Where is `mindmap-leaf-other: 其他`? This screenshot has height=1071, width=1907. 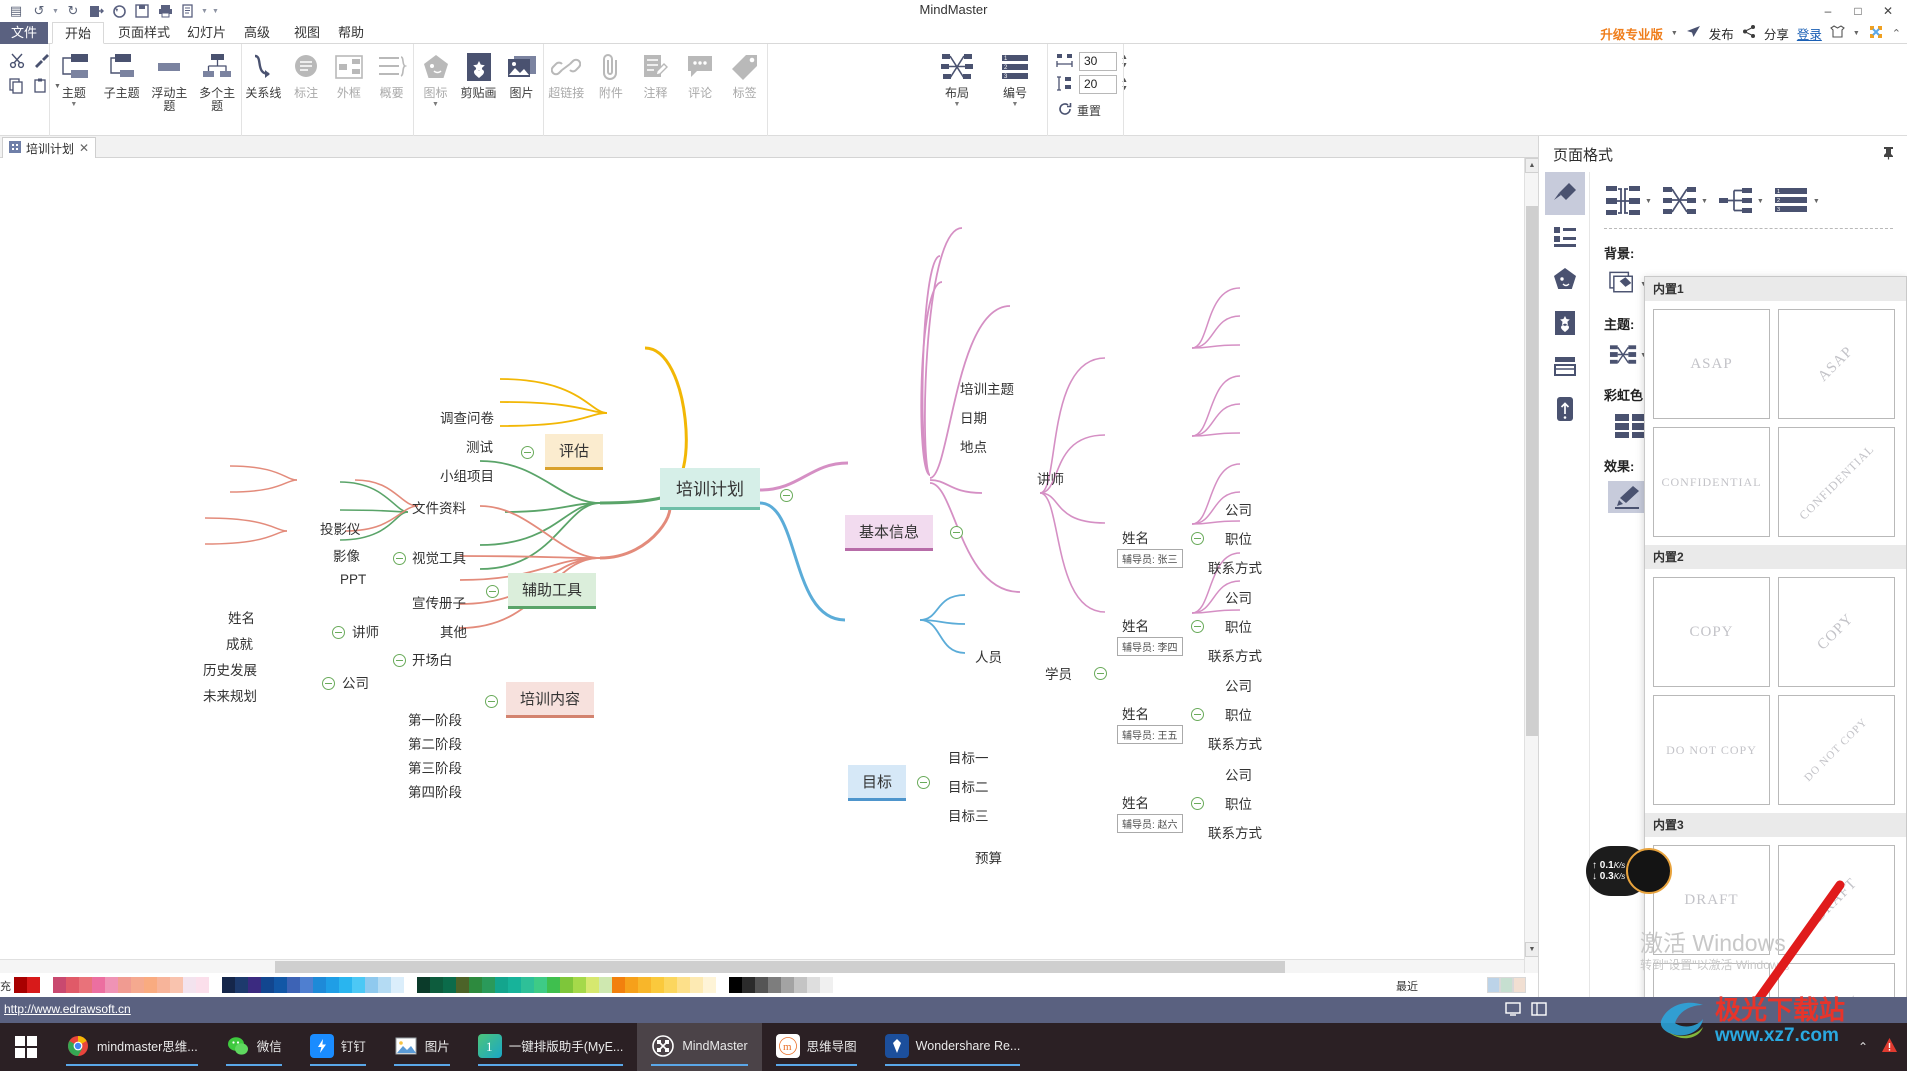
mindmap-leaf-other: 其他 is located at coordinates (453, 631).